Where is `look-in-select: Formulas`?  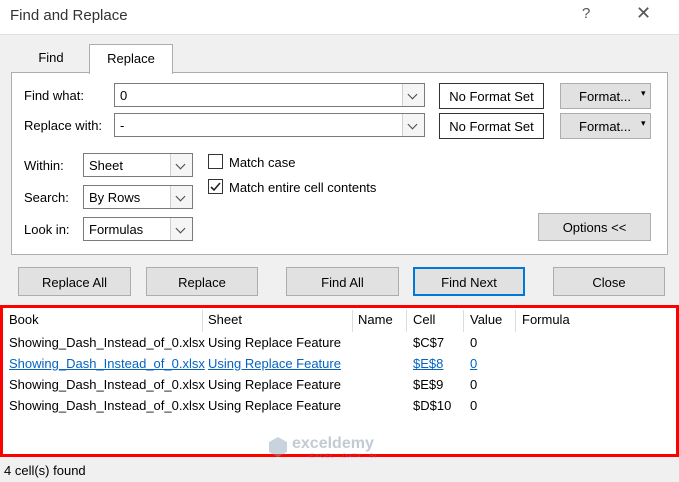 look-in-select: Formulas is located at coordinates (138, 229).